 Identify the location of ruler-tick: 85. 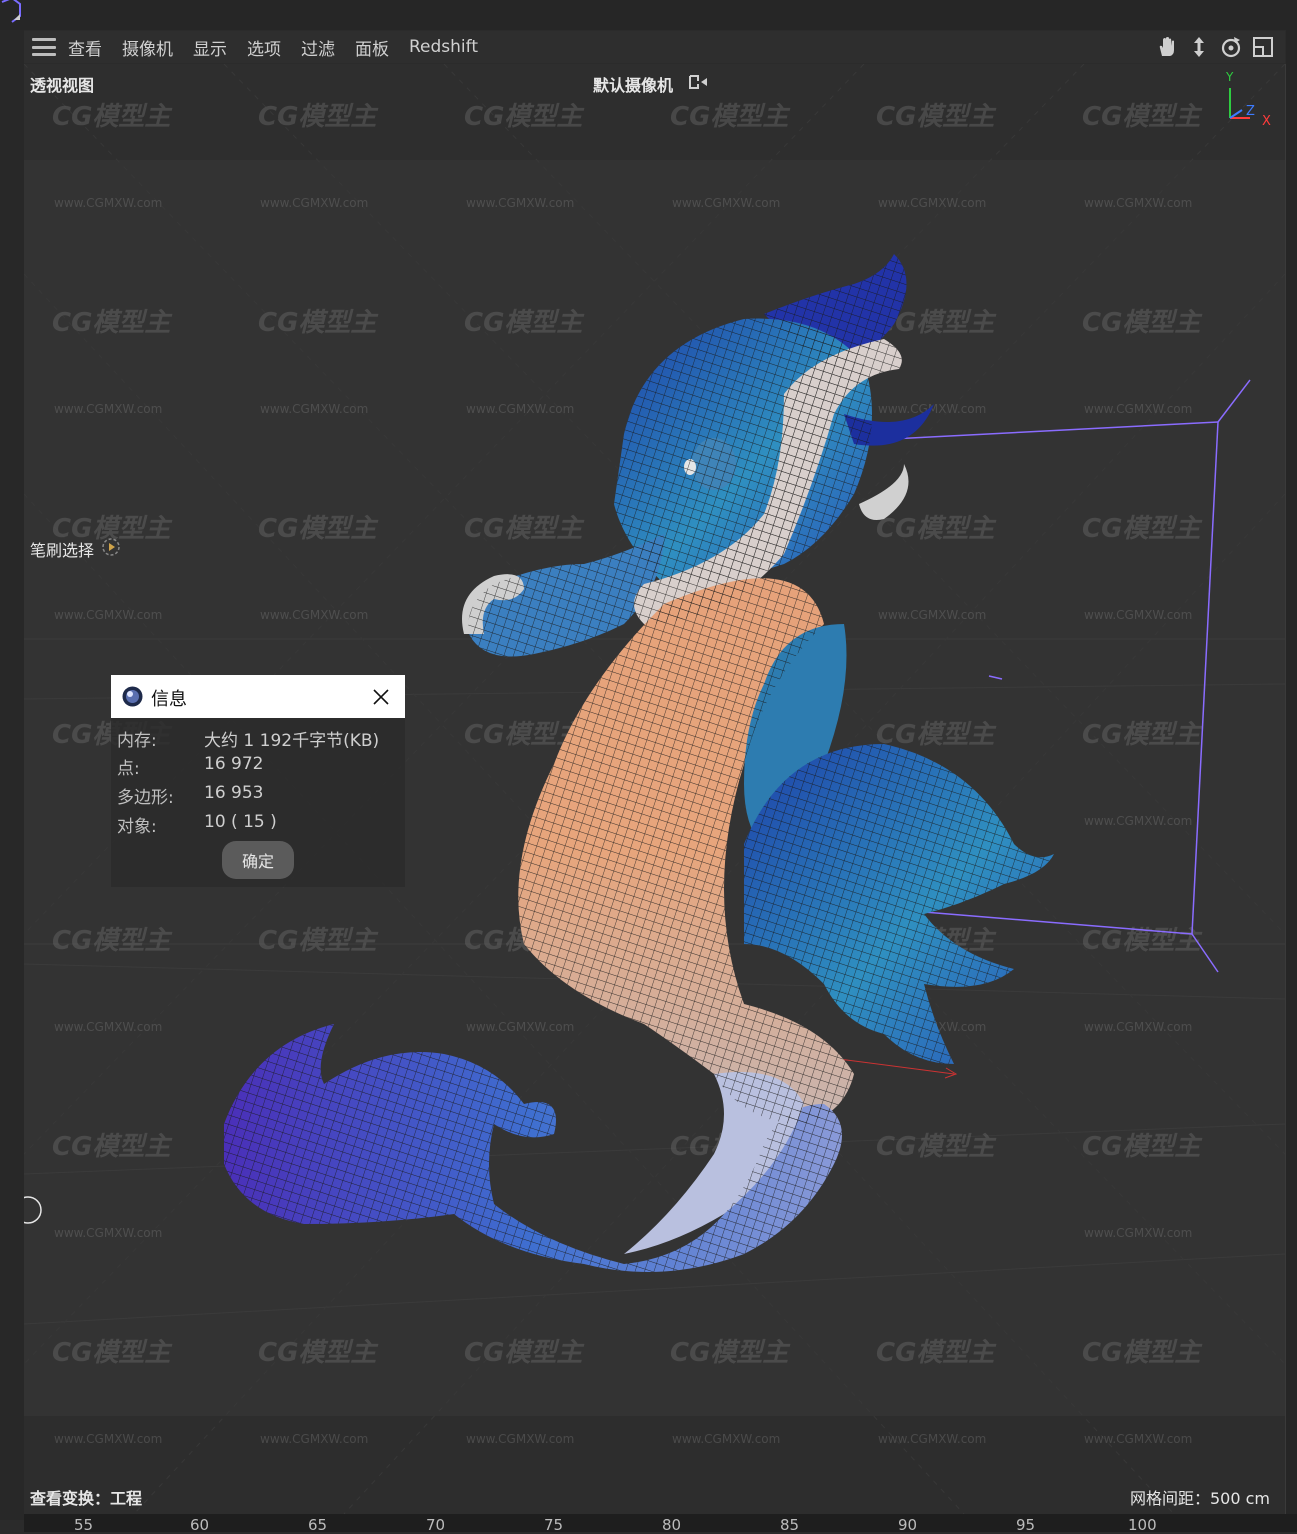
(790, 1525).